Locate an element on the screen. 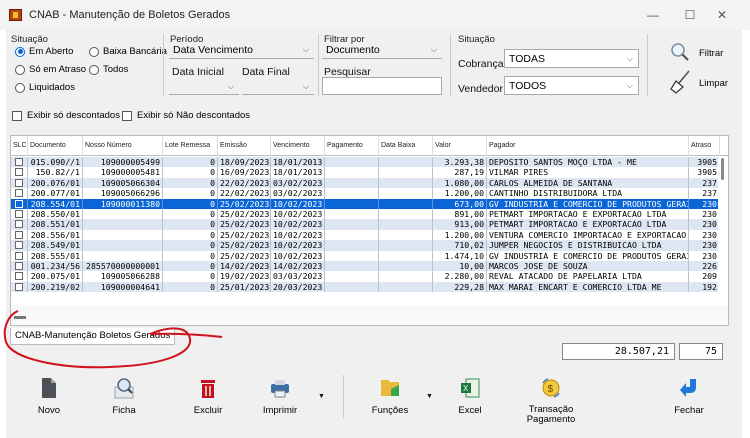 The image size is (750, 438). filtrar-button: Filtrar is located at coordinates (705, 53).